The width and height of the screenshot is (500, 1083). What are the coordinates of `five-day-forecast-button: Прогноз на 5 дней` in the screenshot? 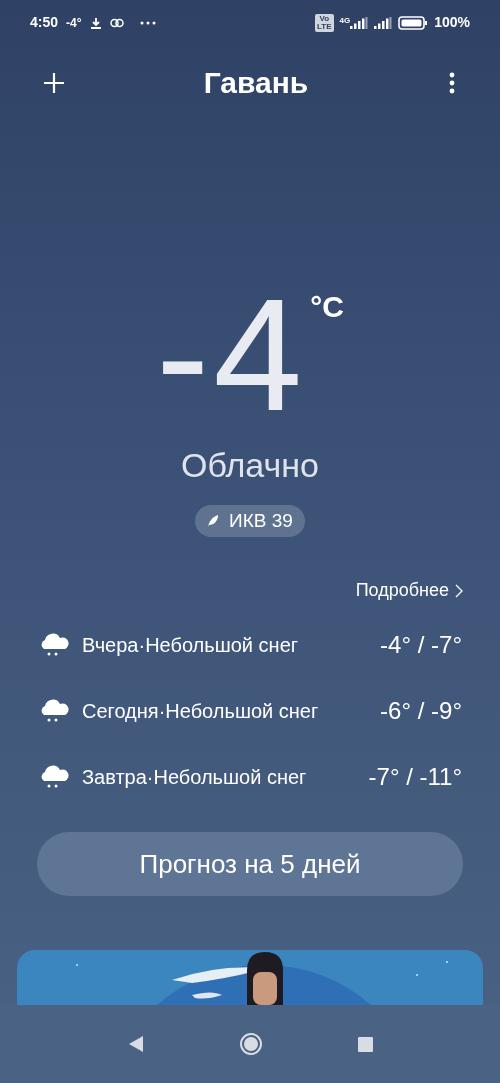 It's located at (250, 864).